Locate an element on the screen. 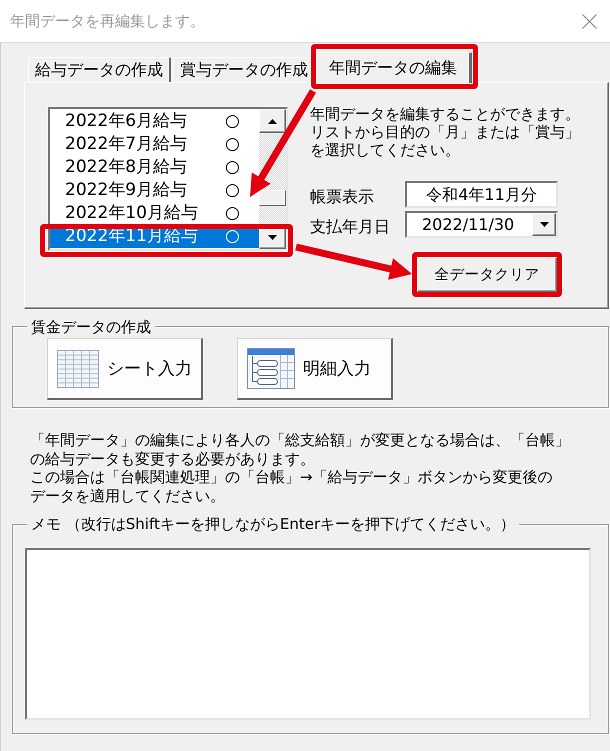 The image size is (610, 751). sheet-entry-button: シート入力 is located at coordinates (125, 369).